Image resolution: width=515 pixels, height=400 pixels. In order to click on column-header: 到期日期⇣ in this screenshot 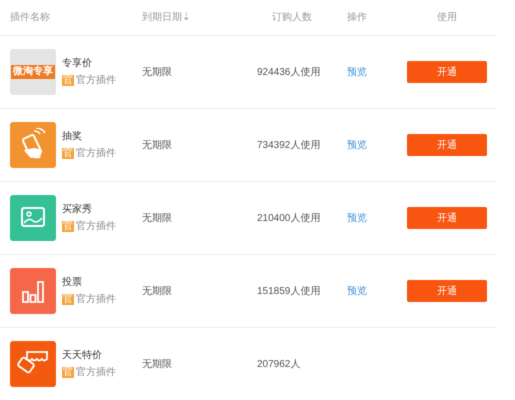, I will do `click(166, 17)`.